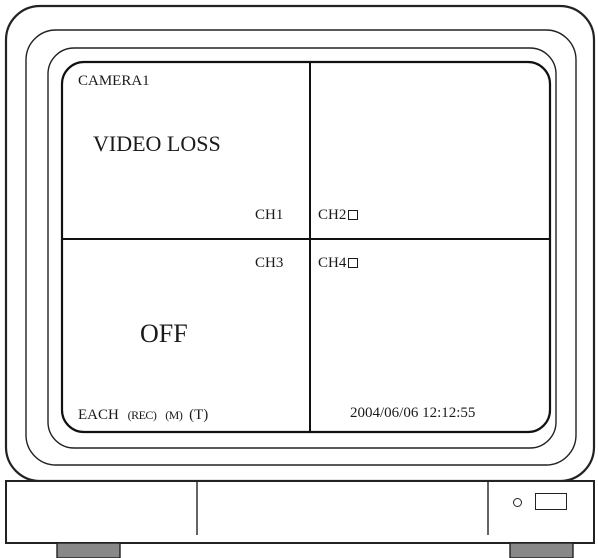 This screenshot has width=598, height=558. I want to click on channel-label-ch4: CH4, so click(338, 263).